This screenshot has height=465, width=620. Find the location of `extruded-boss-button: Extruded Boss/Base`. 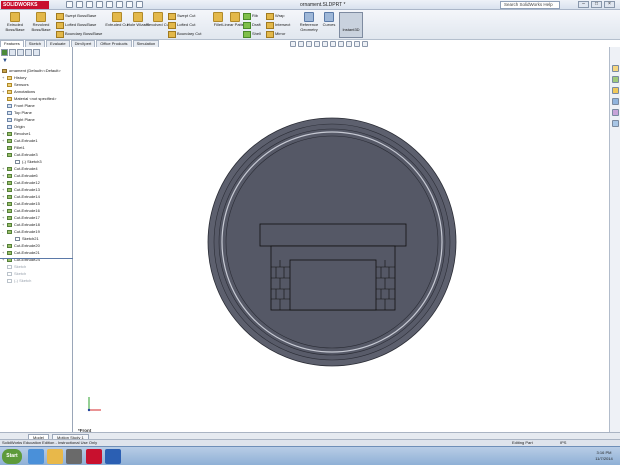

extruded-boss-button: Extruded Boss/Base is located at coordinates (15, 22).